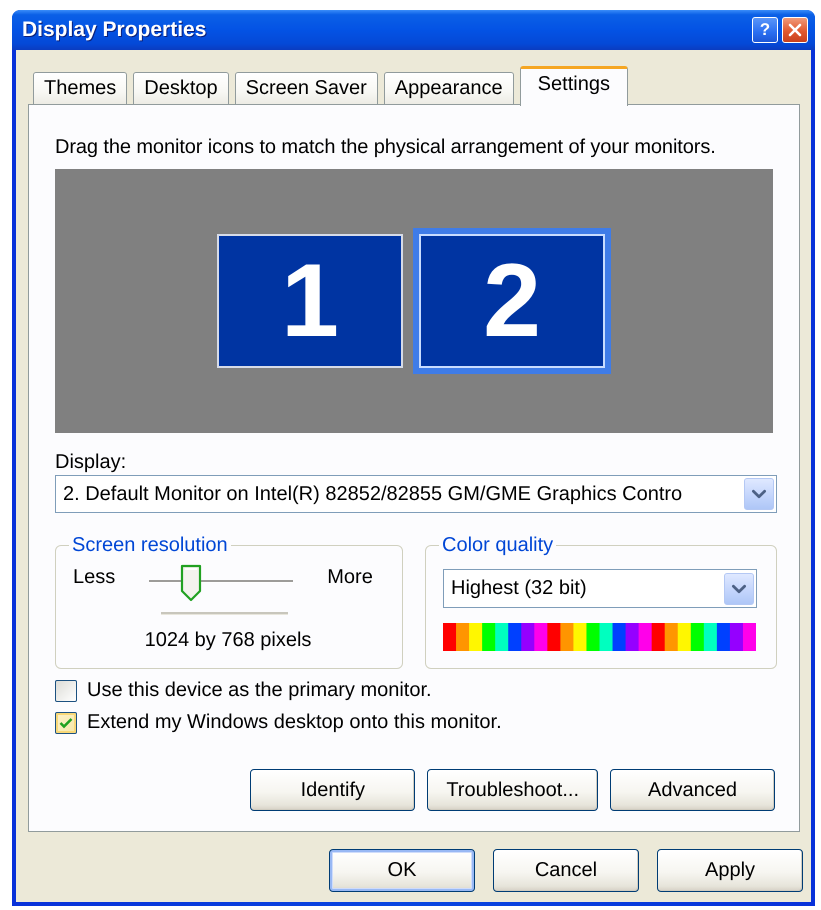 The height and width of the screenshot is (910, 821). Describe the element at coordinates (386, 147) in the screenshot. I see `instruction-text: Drag the monitor icons to match the physical arrangement of your monitors.` at that location.